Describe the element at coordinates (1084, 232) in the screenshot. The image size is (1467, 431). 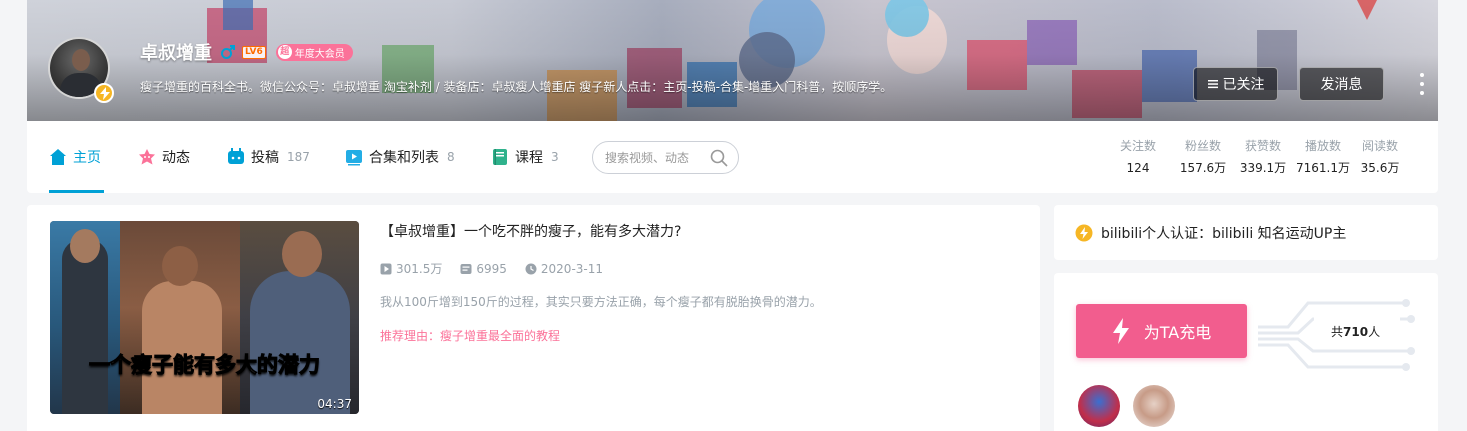
I see `lightning-badge-icon` at that location.